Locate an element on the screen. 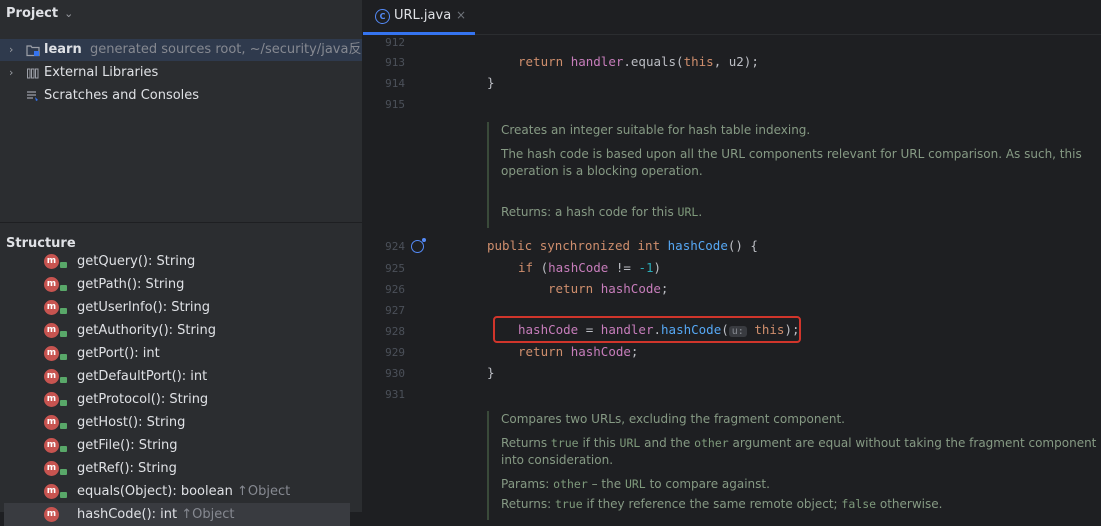  structure-method: m getAuthority(): String is located at coordinates (181, 330).